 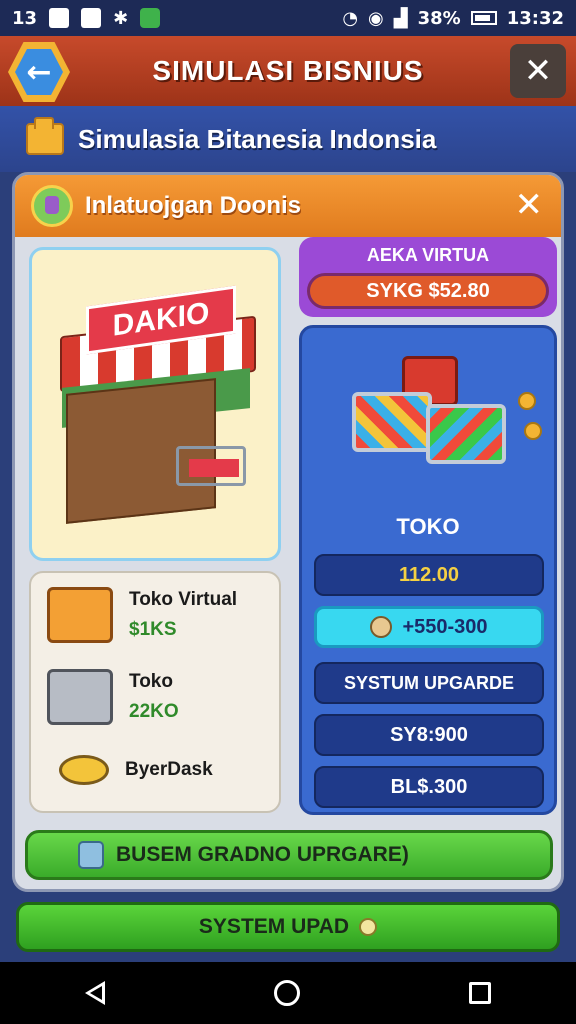 What do you see at coordinates (262, 854) in the screenshot?
I see `grade-upgrade-label: BUSEM GRADNO UPRGARE)` at bounding box center [262, 854].